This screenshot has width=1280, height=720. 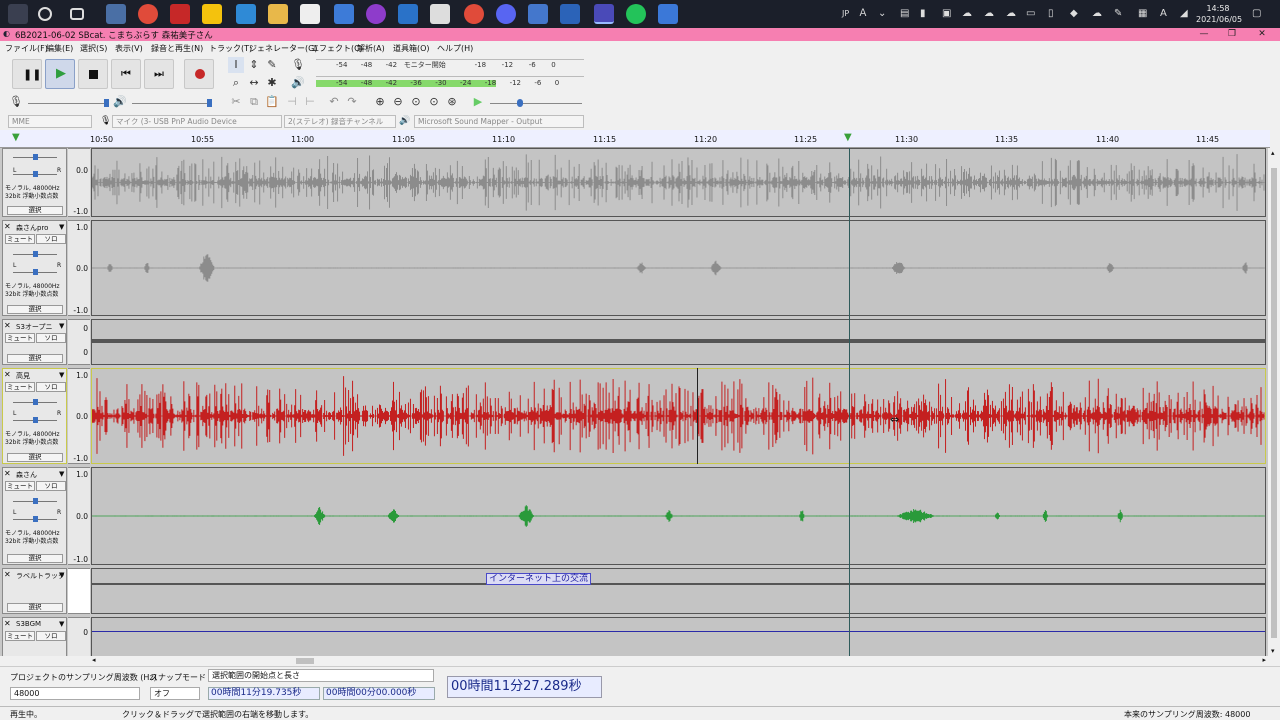 I want to click on download-icon, so click(x=570, y=14).